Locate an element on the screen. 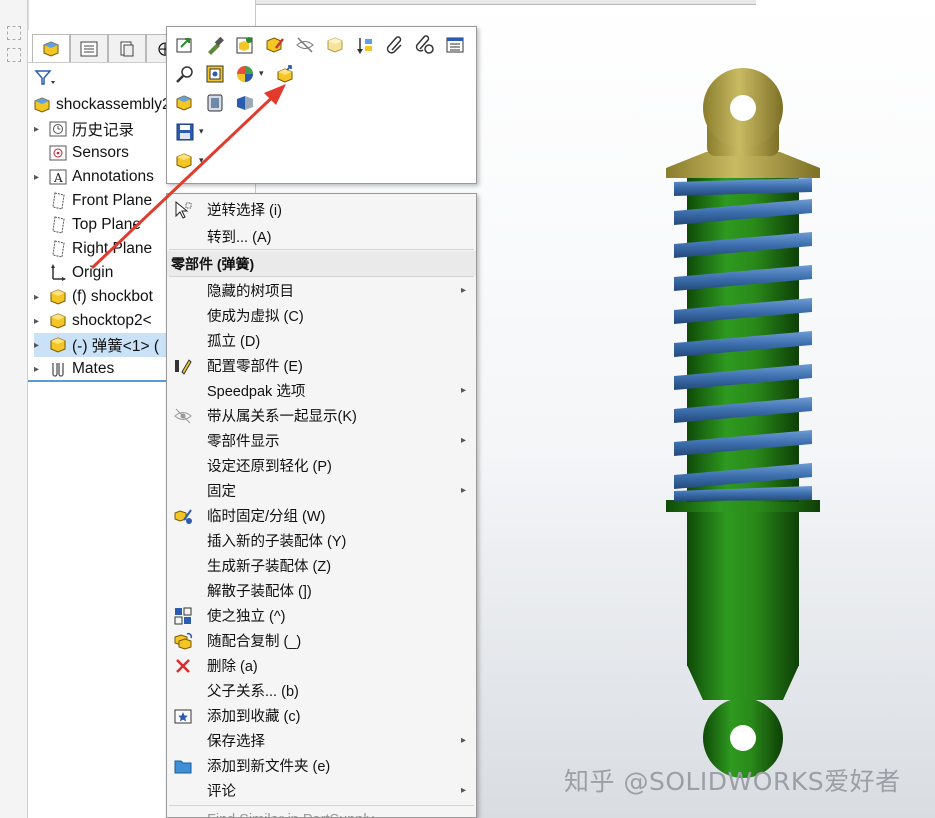 This screenshot has height=818, width=935. menu-item: 零部件显示 ▸ is located at coordinates (321, 440).